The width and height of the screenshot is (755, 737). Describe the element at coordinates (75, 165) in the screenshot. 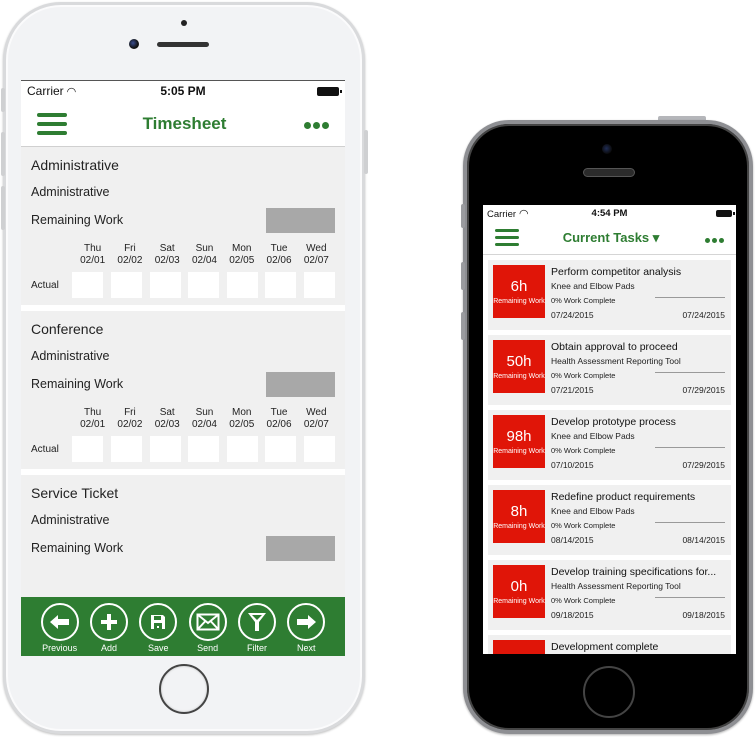

I see `section-title: Administrative` at that location.